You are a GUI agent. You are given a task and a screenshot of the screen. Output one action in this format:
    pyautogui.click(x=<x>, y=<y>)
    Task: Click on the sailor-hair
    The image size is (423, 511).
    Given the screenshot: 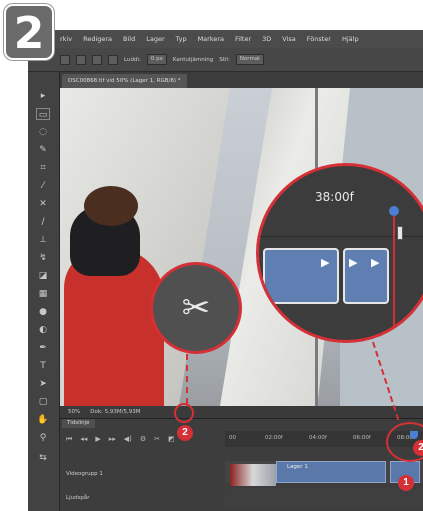 What is the action you would take?
    pyautogui.click(x=111, y=206)
    